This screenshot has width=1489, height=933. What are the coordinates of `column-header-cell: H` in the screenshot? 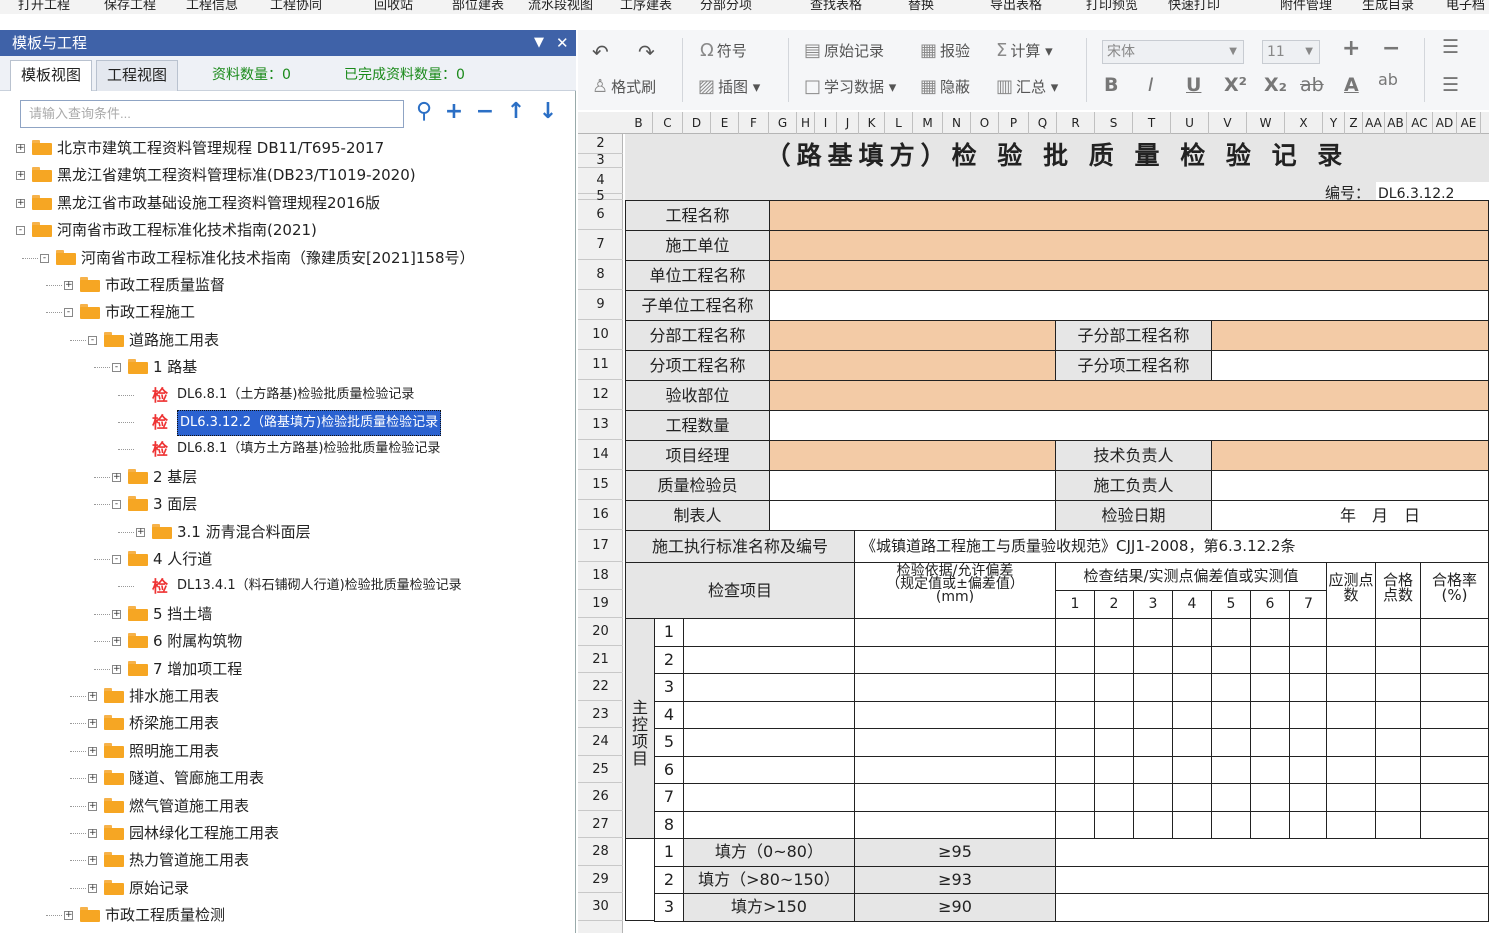 It's located at (806, 123).